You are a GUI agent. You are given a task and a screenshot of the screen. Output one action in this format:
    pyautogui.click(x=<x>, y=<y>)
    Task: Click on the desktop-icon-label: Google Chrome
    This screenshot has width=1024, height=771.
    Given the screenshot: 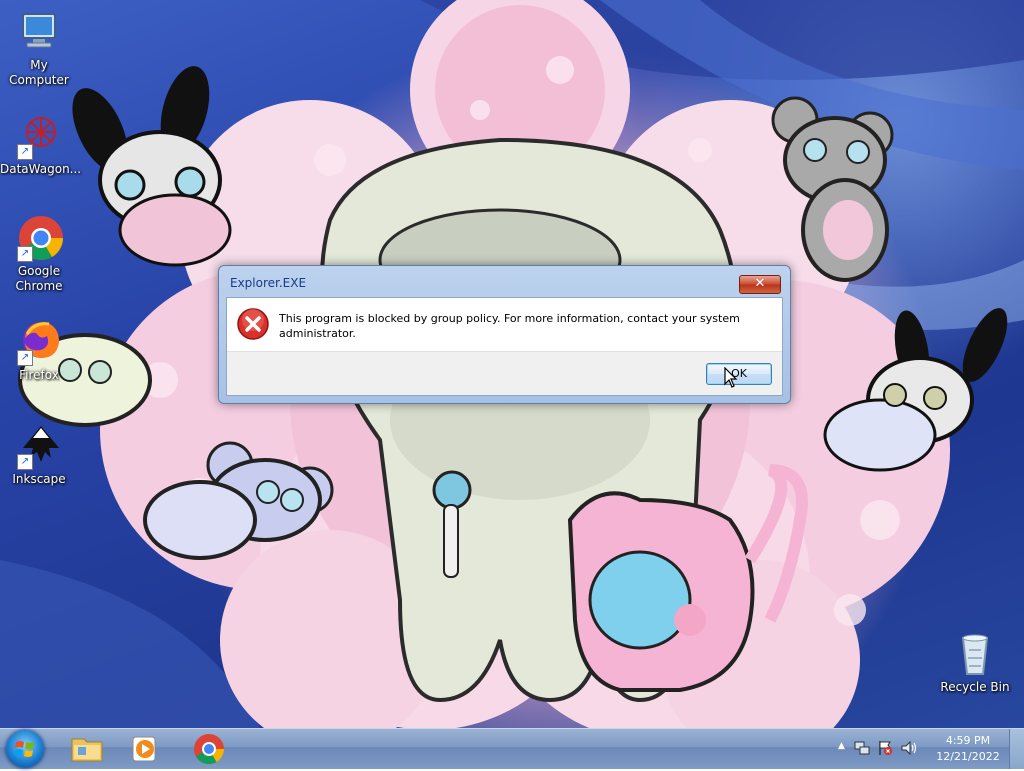 What is the action you would take?
    pyautogui.click(x=39, y=278)
    